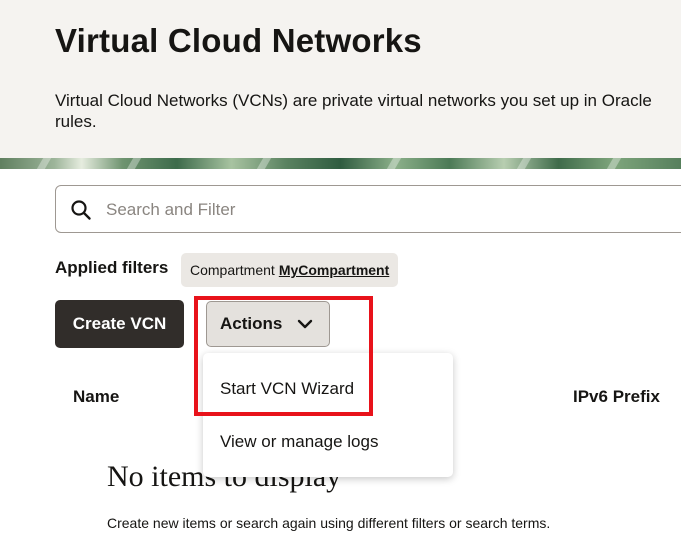  I want to click on column-header-ipv6-prefix: IPv6 Prefix, so click(616, 397).